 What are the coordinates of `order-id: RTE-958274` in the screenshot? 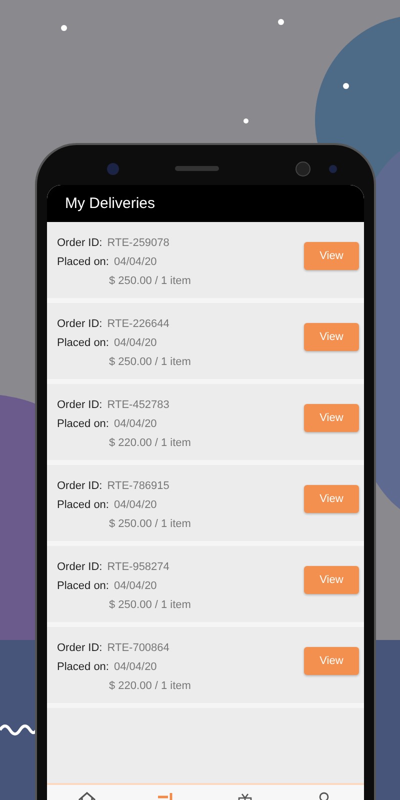 It's located at (138, 567).